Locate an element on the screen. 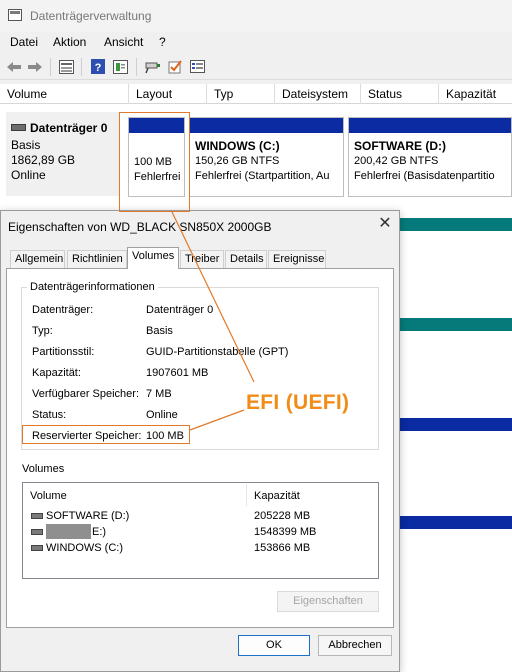 This screenshot has height=672, width=512. property-value: Online is located at coordinates (162, 415).